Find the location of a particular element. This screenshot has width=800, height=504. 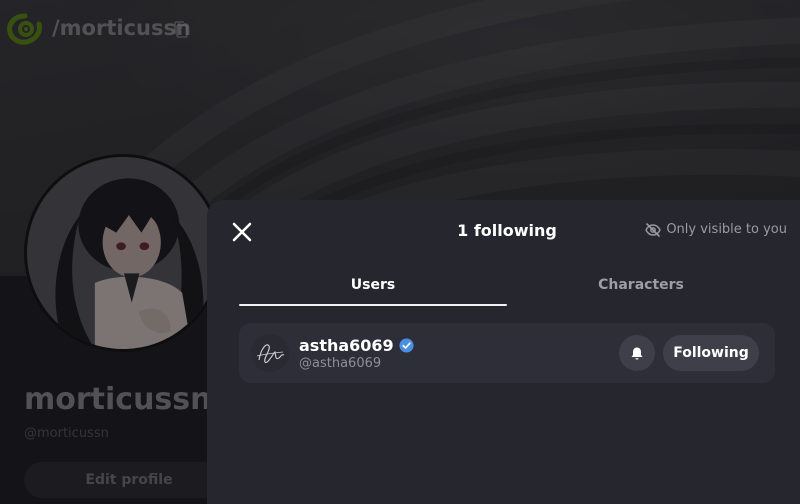

tab-users: Users is located at coordinates (373, 290).